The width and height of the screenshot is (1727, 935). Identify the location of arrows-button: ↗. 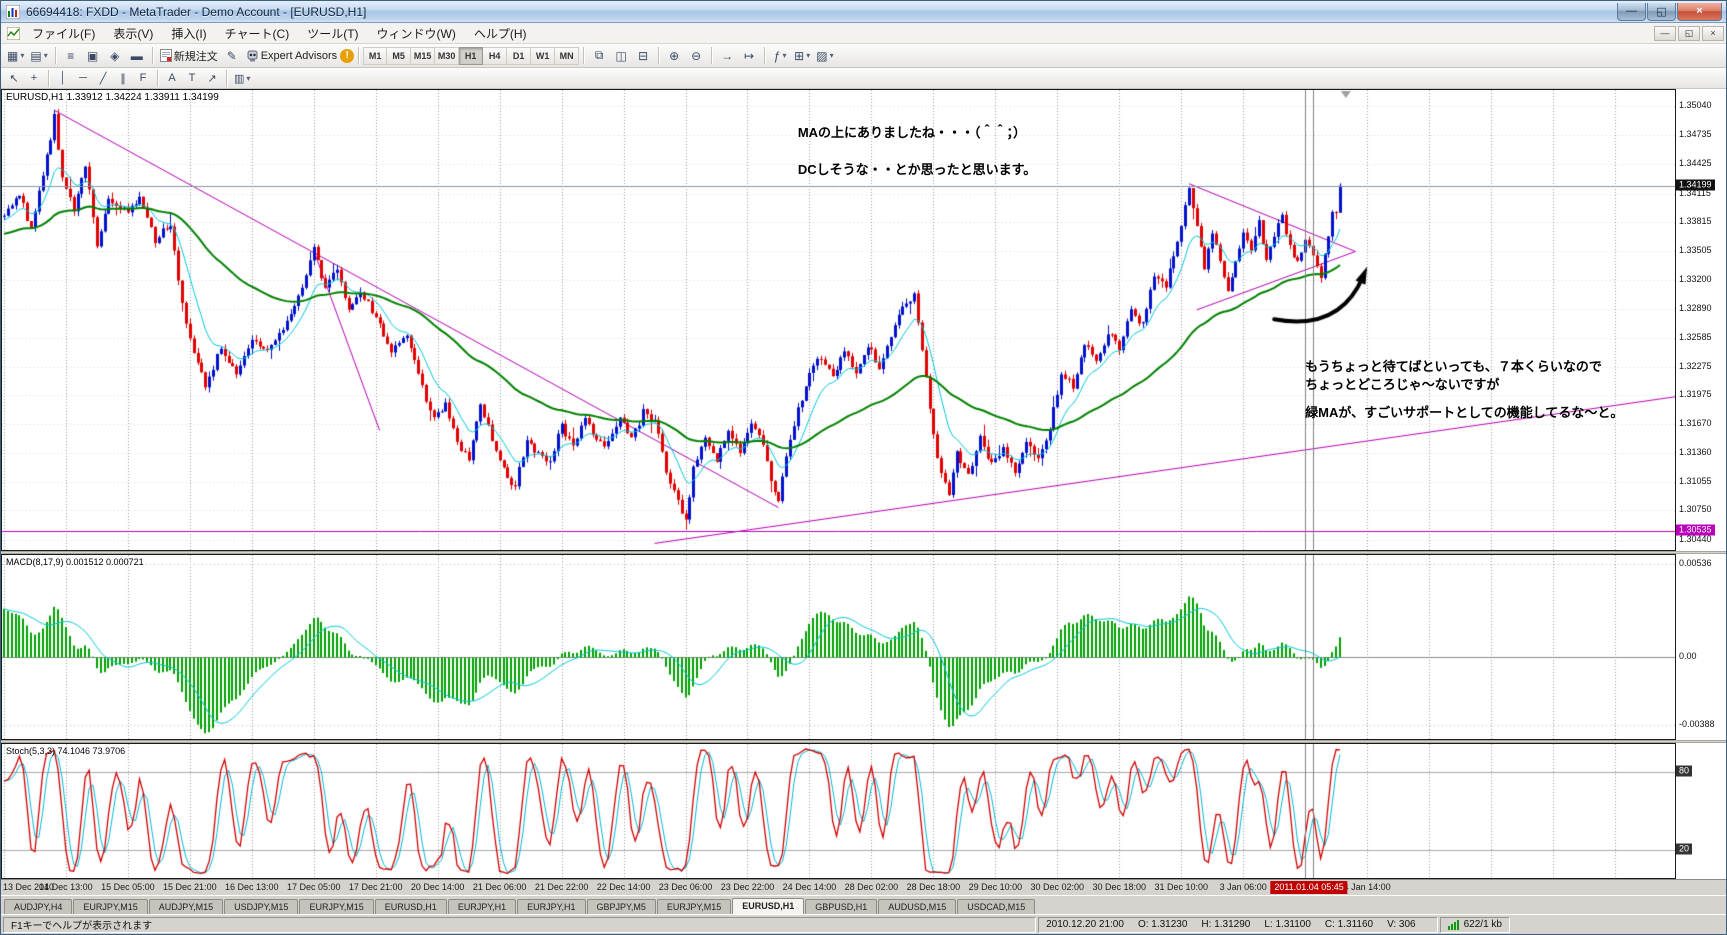
(212, 78).